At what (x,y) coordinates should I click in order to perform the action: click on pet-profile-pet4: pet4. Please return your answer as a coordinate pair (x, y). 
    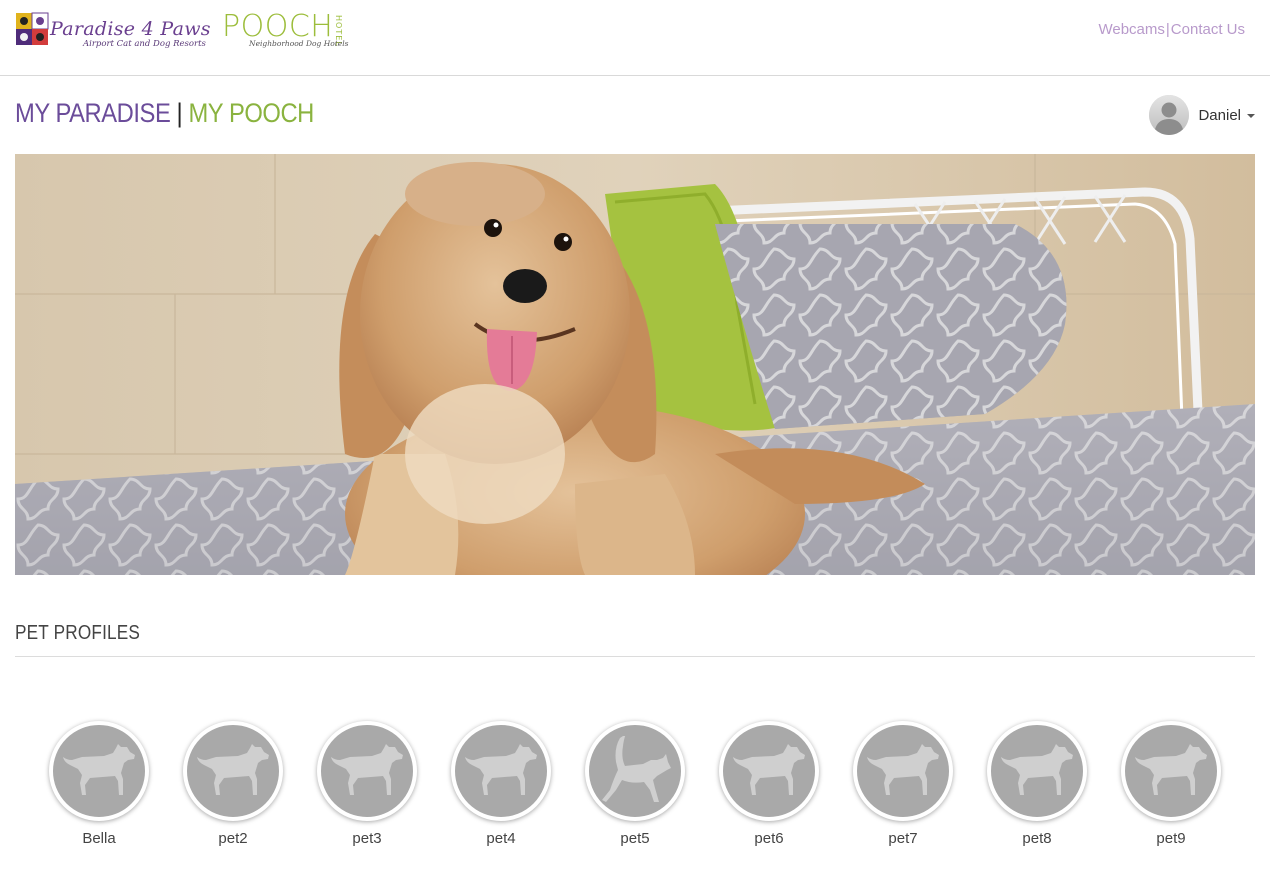
    Looking at the image, I should click on (501, 784).